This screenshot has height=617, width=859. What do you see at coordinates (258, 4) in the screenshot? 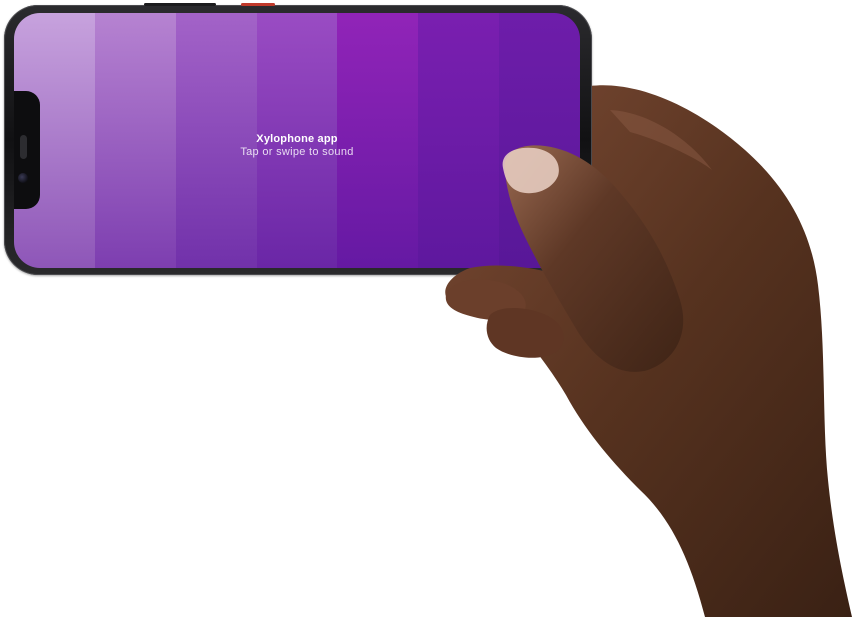
I see `power-button` at bounding box center [258, 4].